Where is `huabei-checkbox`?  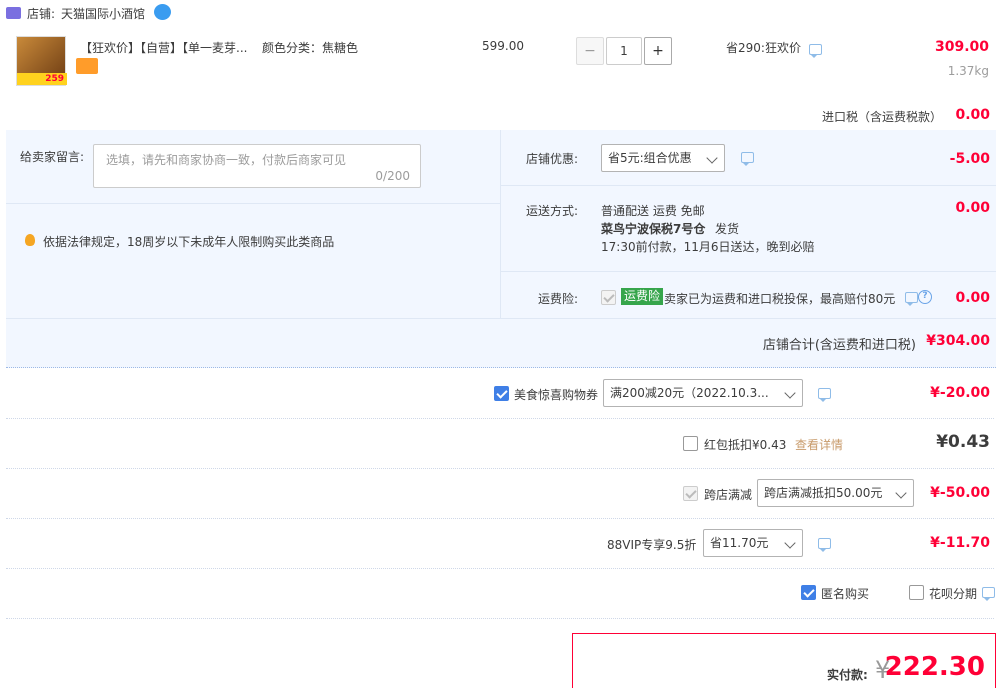
huabei-checkbox is located at coordinates (916, 592).